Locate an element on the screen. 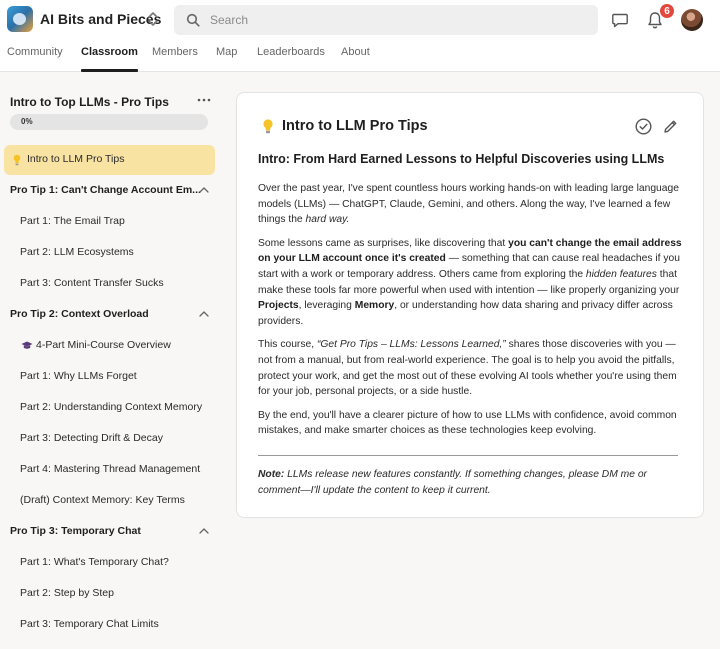  sidebar-item-whats-temporary-chat: Part 1: What's Temporary Chat? is located at coordinates (109, 563).